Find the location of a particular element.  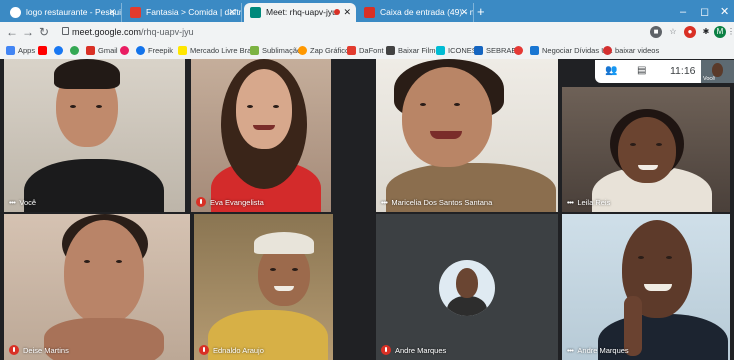

url-field: meet.google.com/rhq-uapv-jyu is located at coordinates (323, 32).